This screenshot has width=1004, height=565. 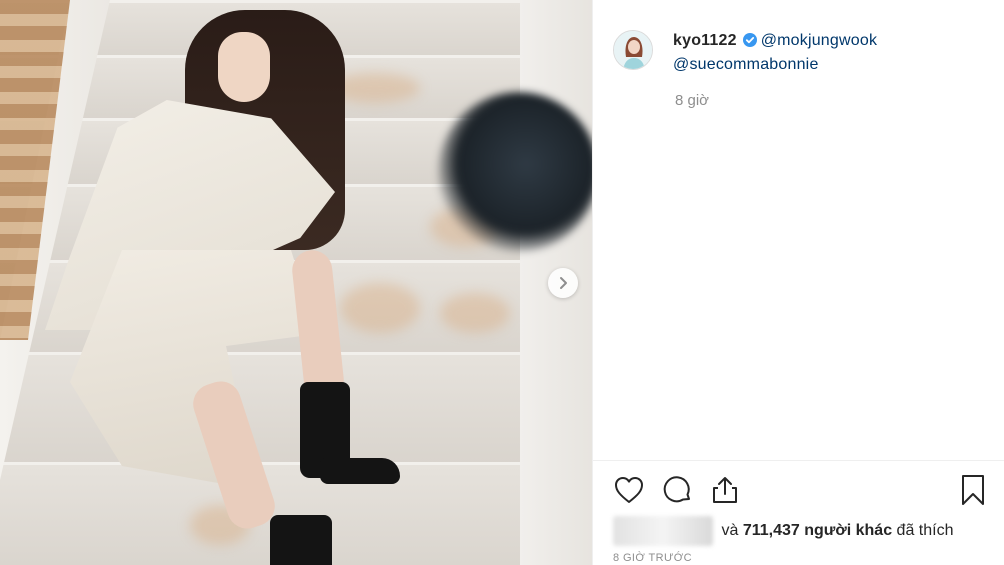 I want to click on carousel-next-button, so click(x=563, y=283).